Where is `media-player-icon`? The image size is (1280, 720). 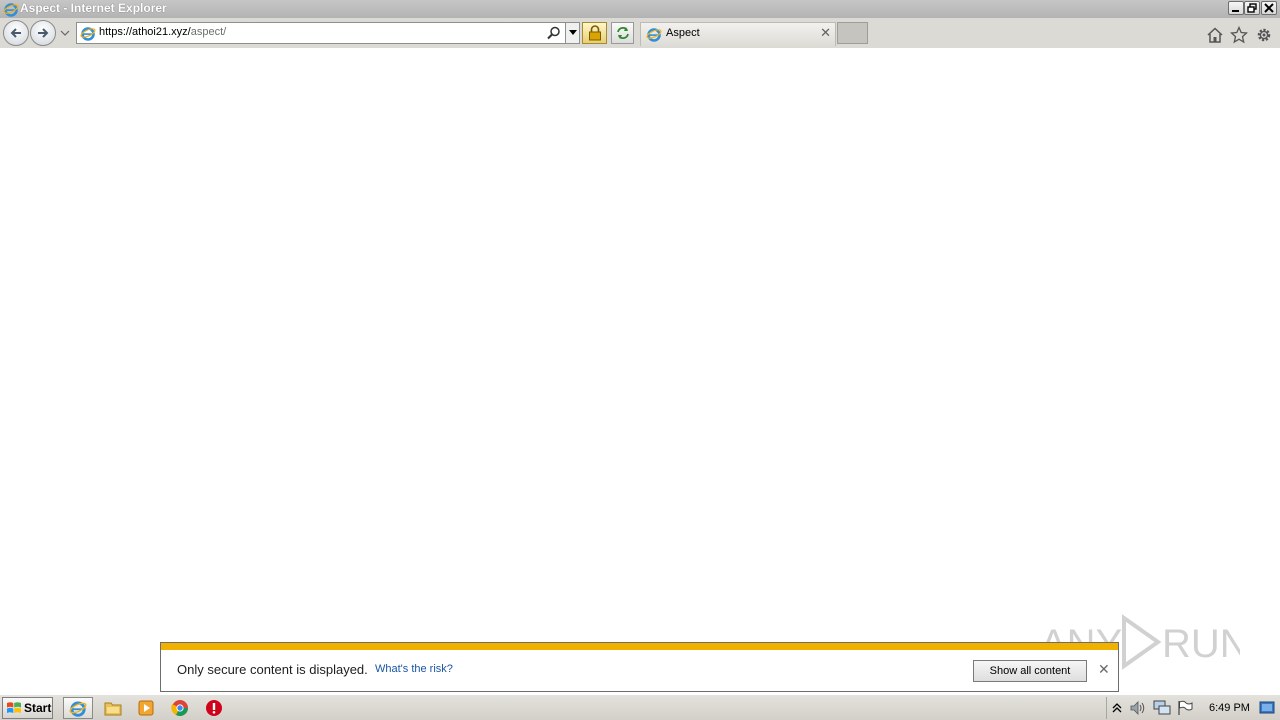 media-player-icon is located at coordinates (146, 708).